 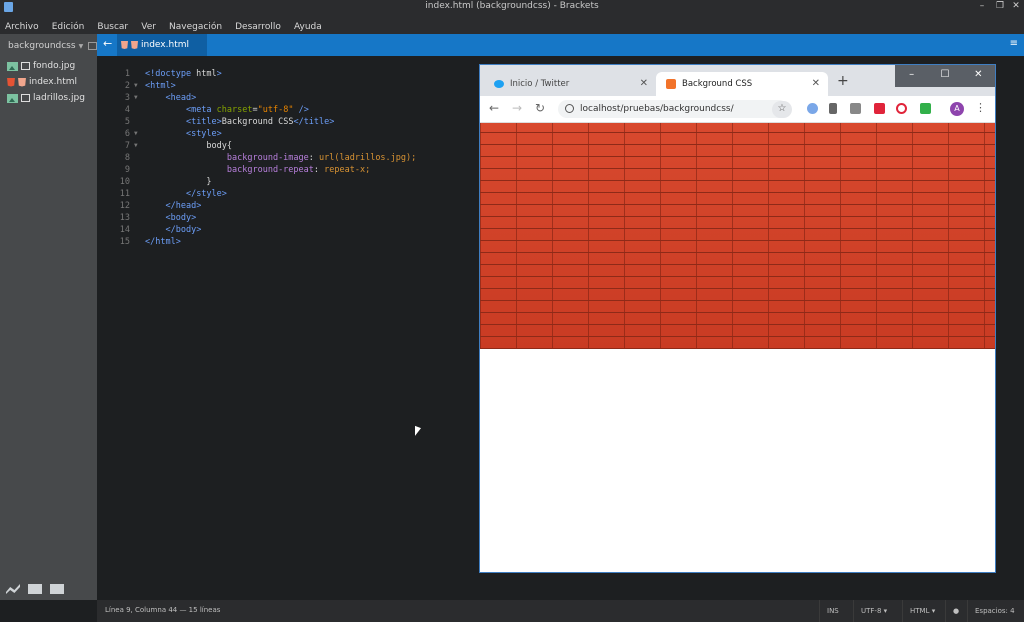 What do you see at coordinates (922, 611) in the screenshot?
I see `language-select: HTML ▾` at bounding box center [922, 611].